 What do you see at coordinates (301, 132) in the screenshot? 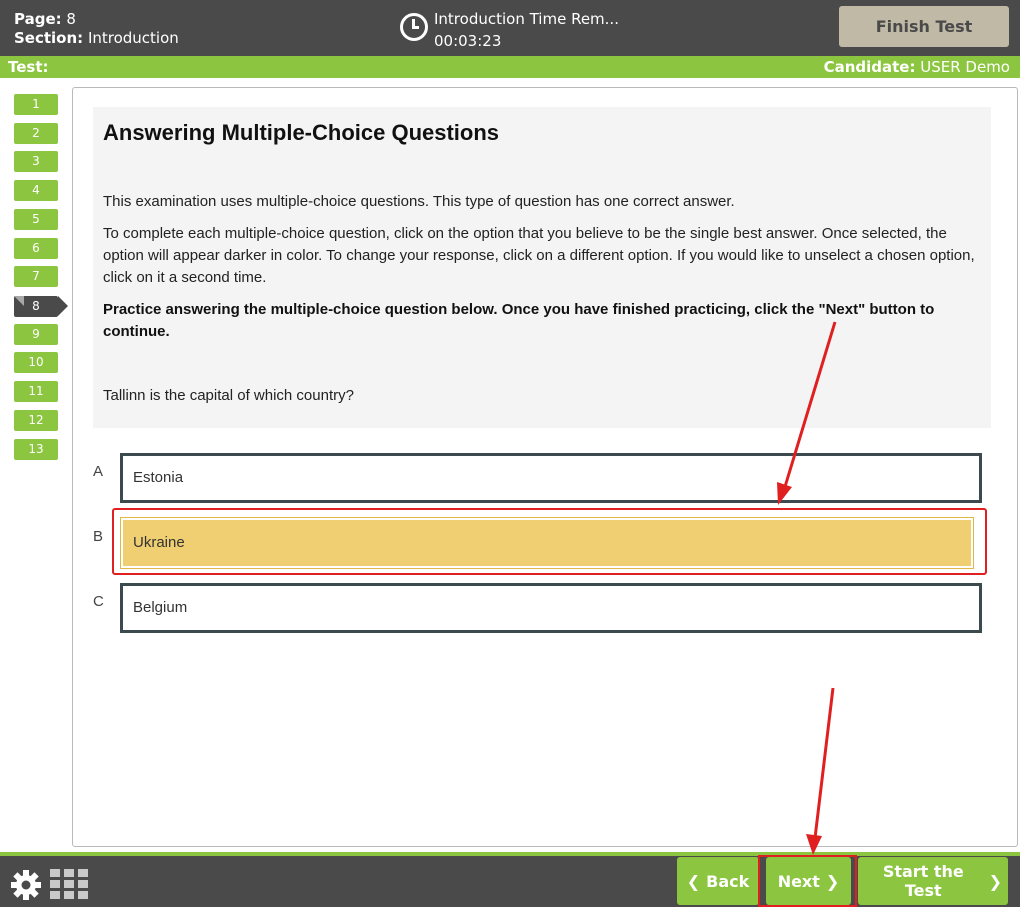
I see `page-title: Answering Multiple-Choice Questions` at bounding box center [301, 132].